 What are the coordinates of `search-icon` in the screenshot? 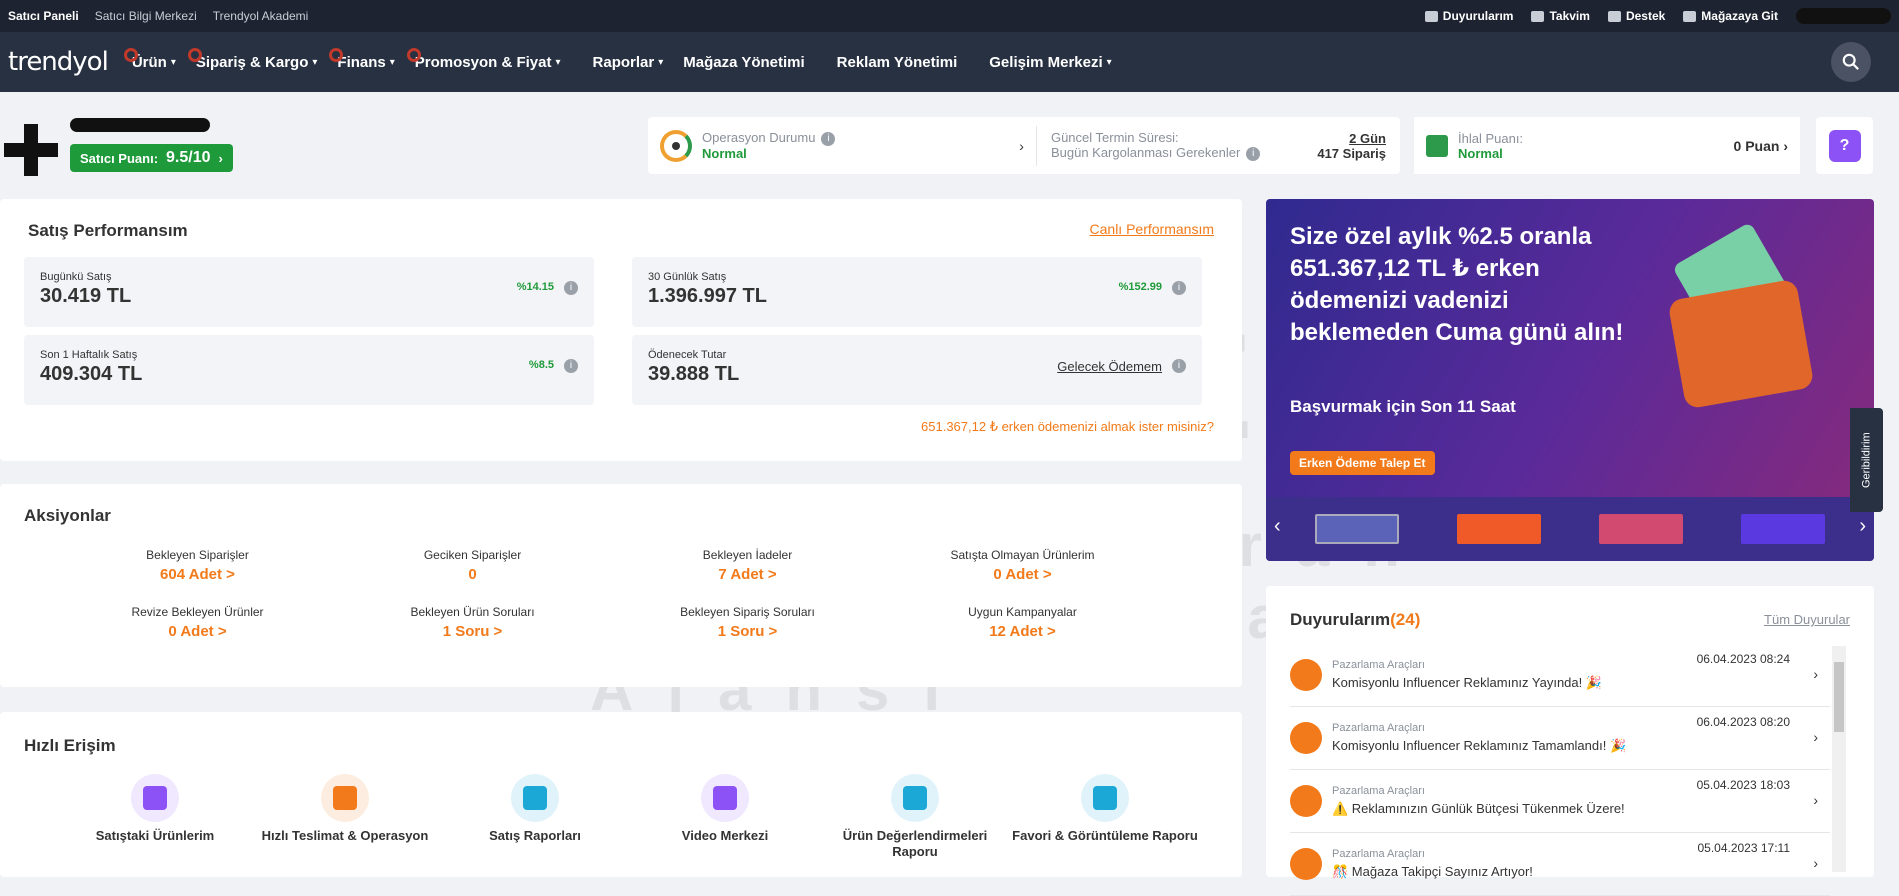 It's located at (1850, 61).